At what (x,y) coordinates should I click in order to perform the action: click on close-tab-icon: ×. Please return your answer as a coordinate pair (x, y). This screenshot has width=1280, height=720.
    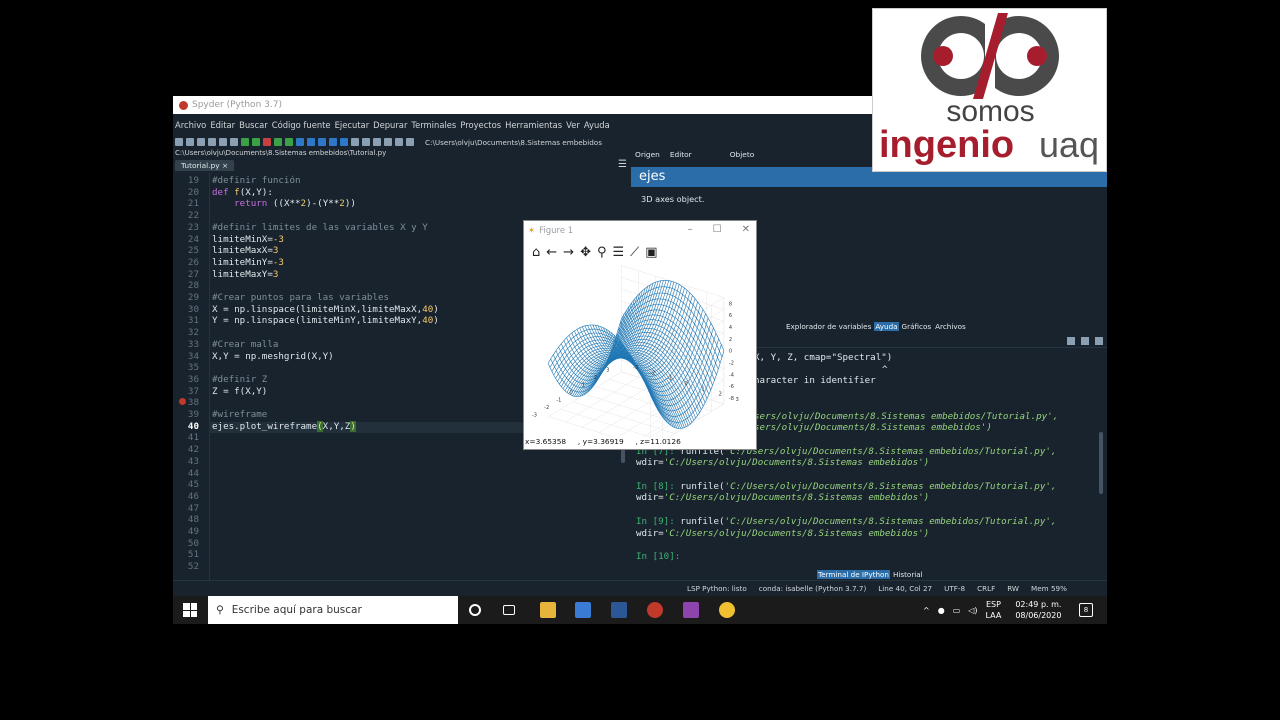
    Looking at the image, I should click on (225, 165).